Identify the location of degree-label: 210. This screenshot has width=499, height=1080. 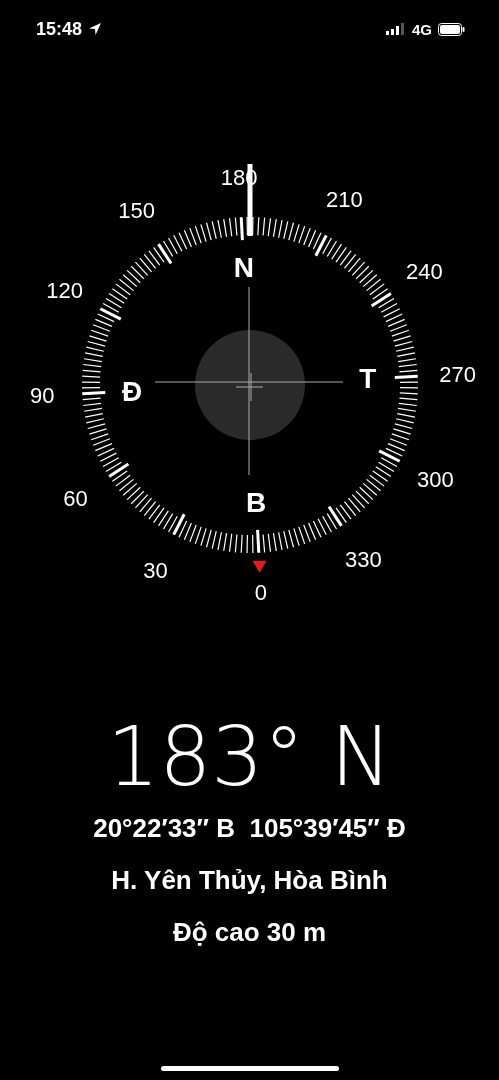
(344, 200).